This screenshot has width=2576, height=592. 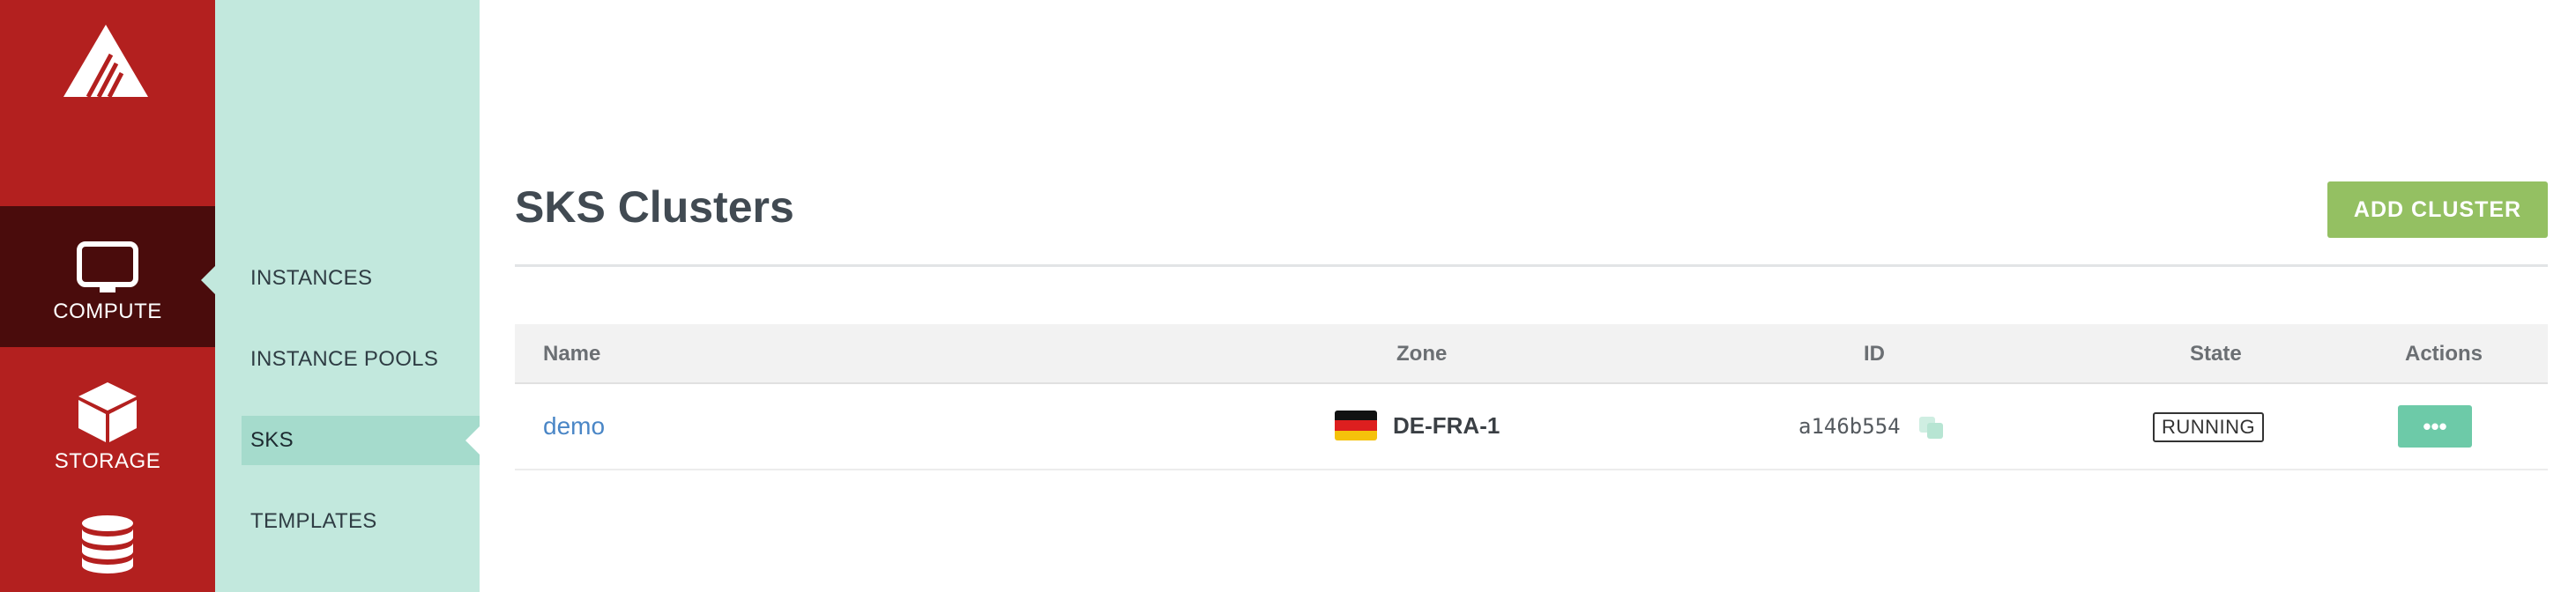 I want to click on rail-item-compute: COMPUTE, so click(x=107, y=276).